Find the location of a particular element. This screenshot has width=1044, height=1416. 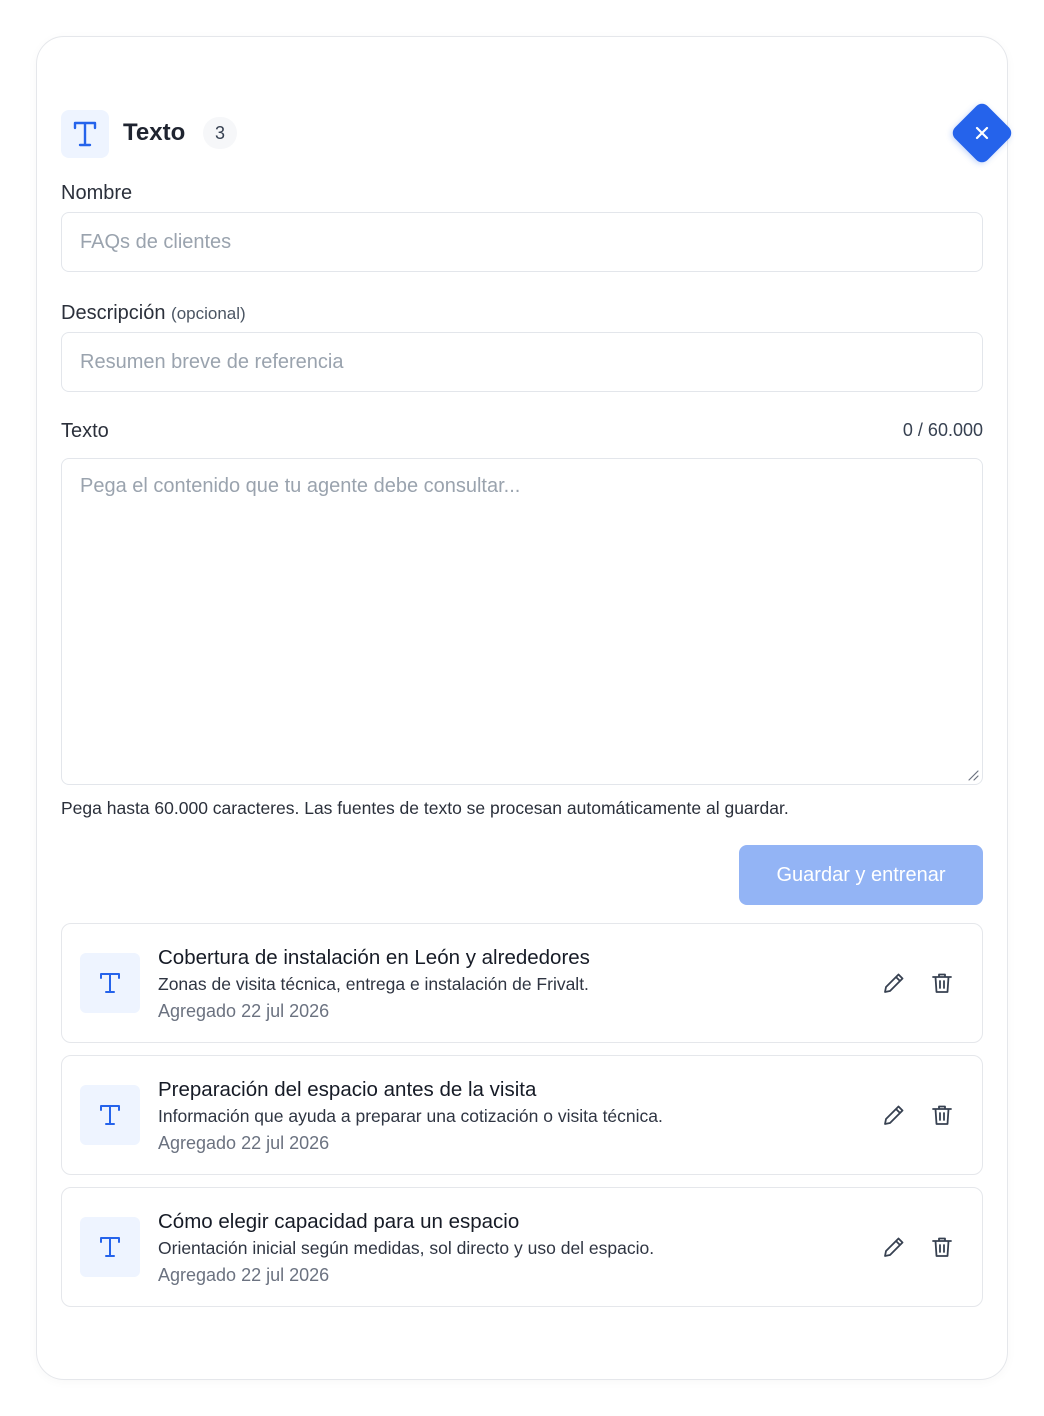

text-label: Texto is located at coordinates (85, 431).